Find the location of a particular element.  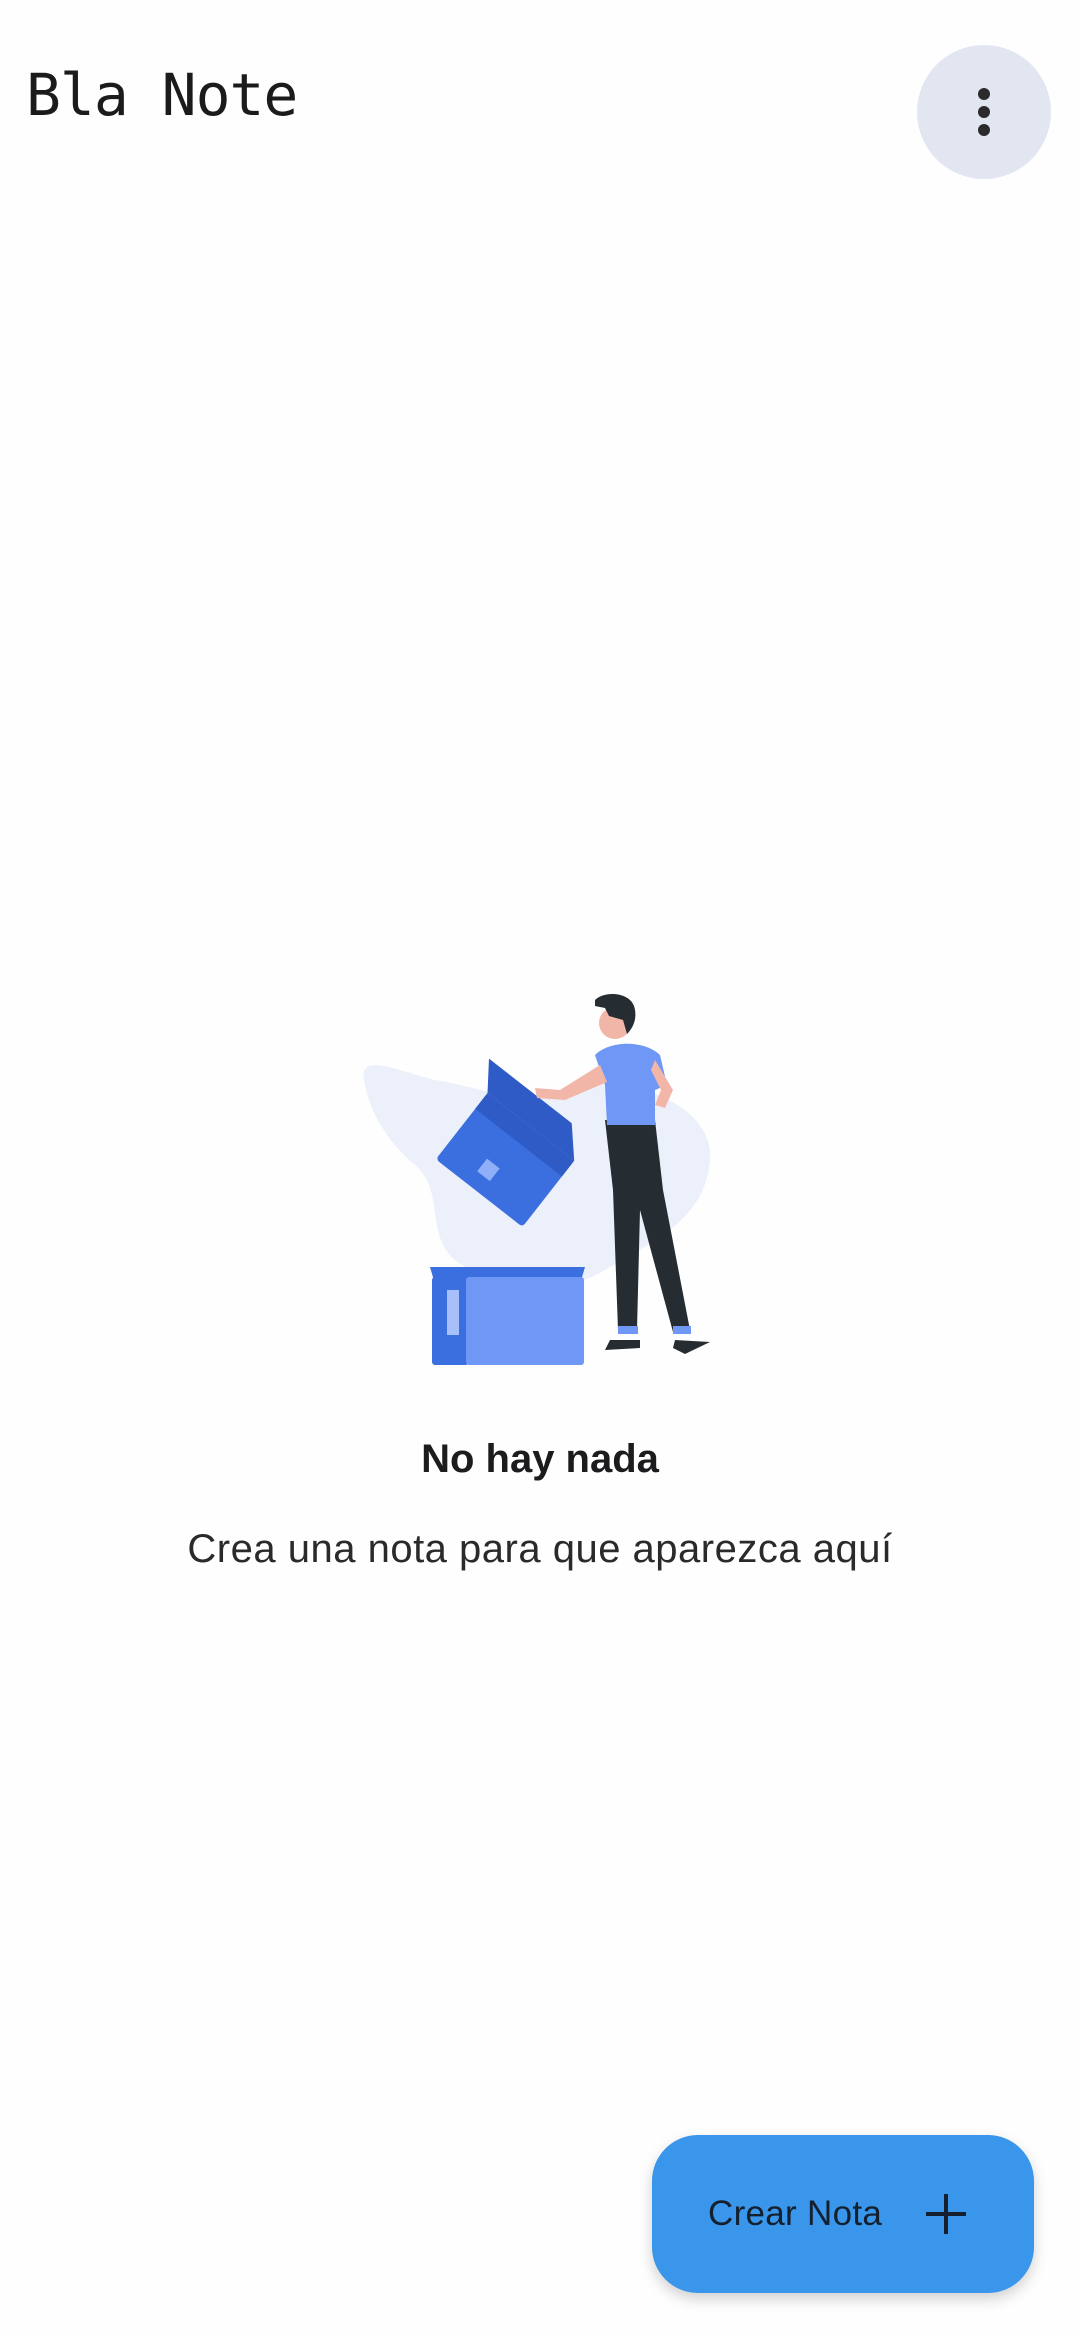

overflow-menu-button is located at coordinates (984, 112).